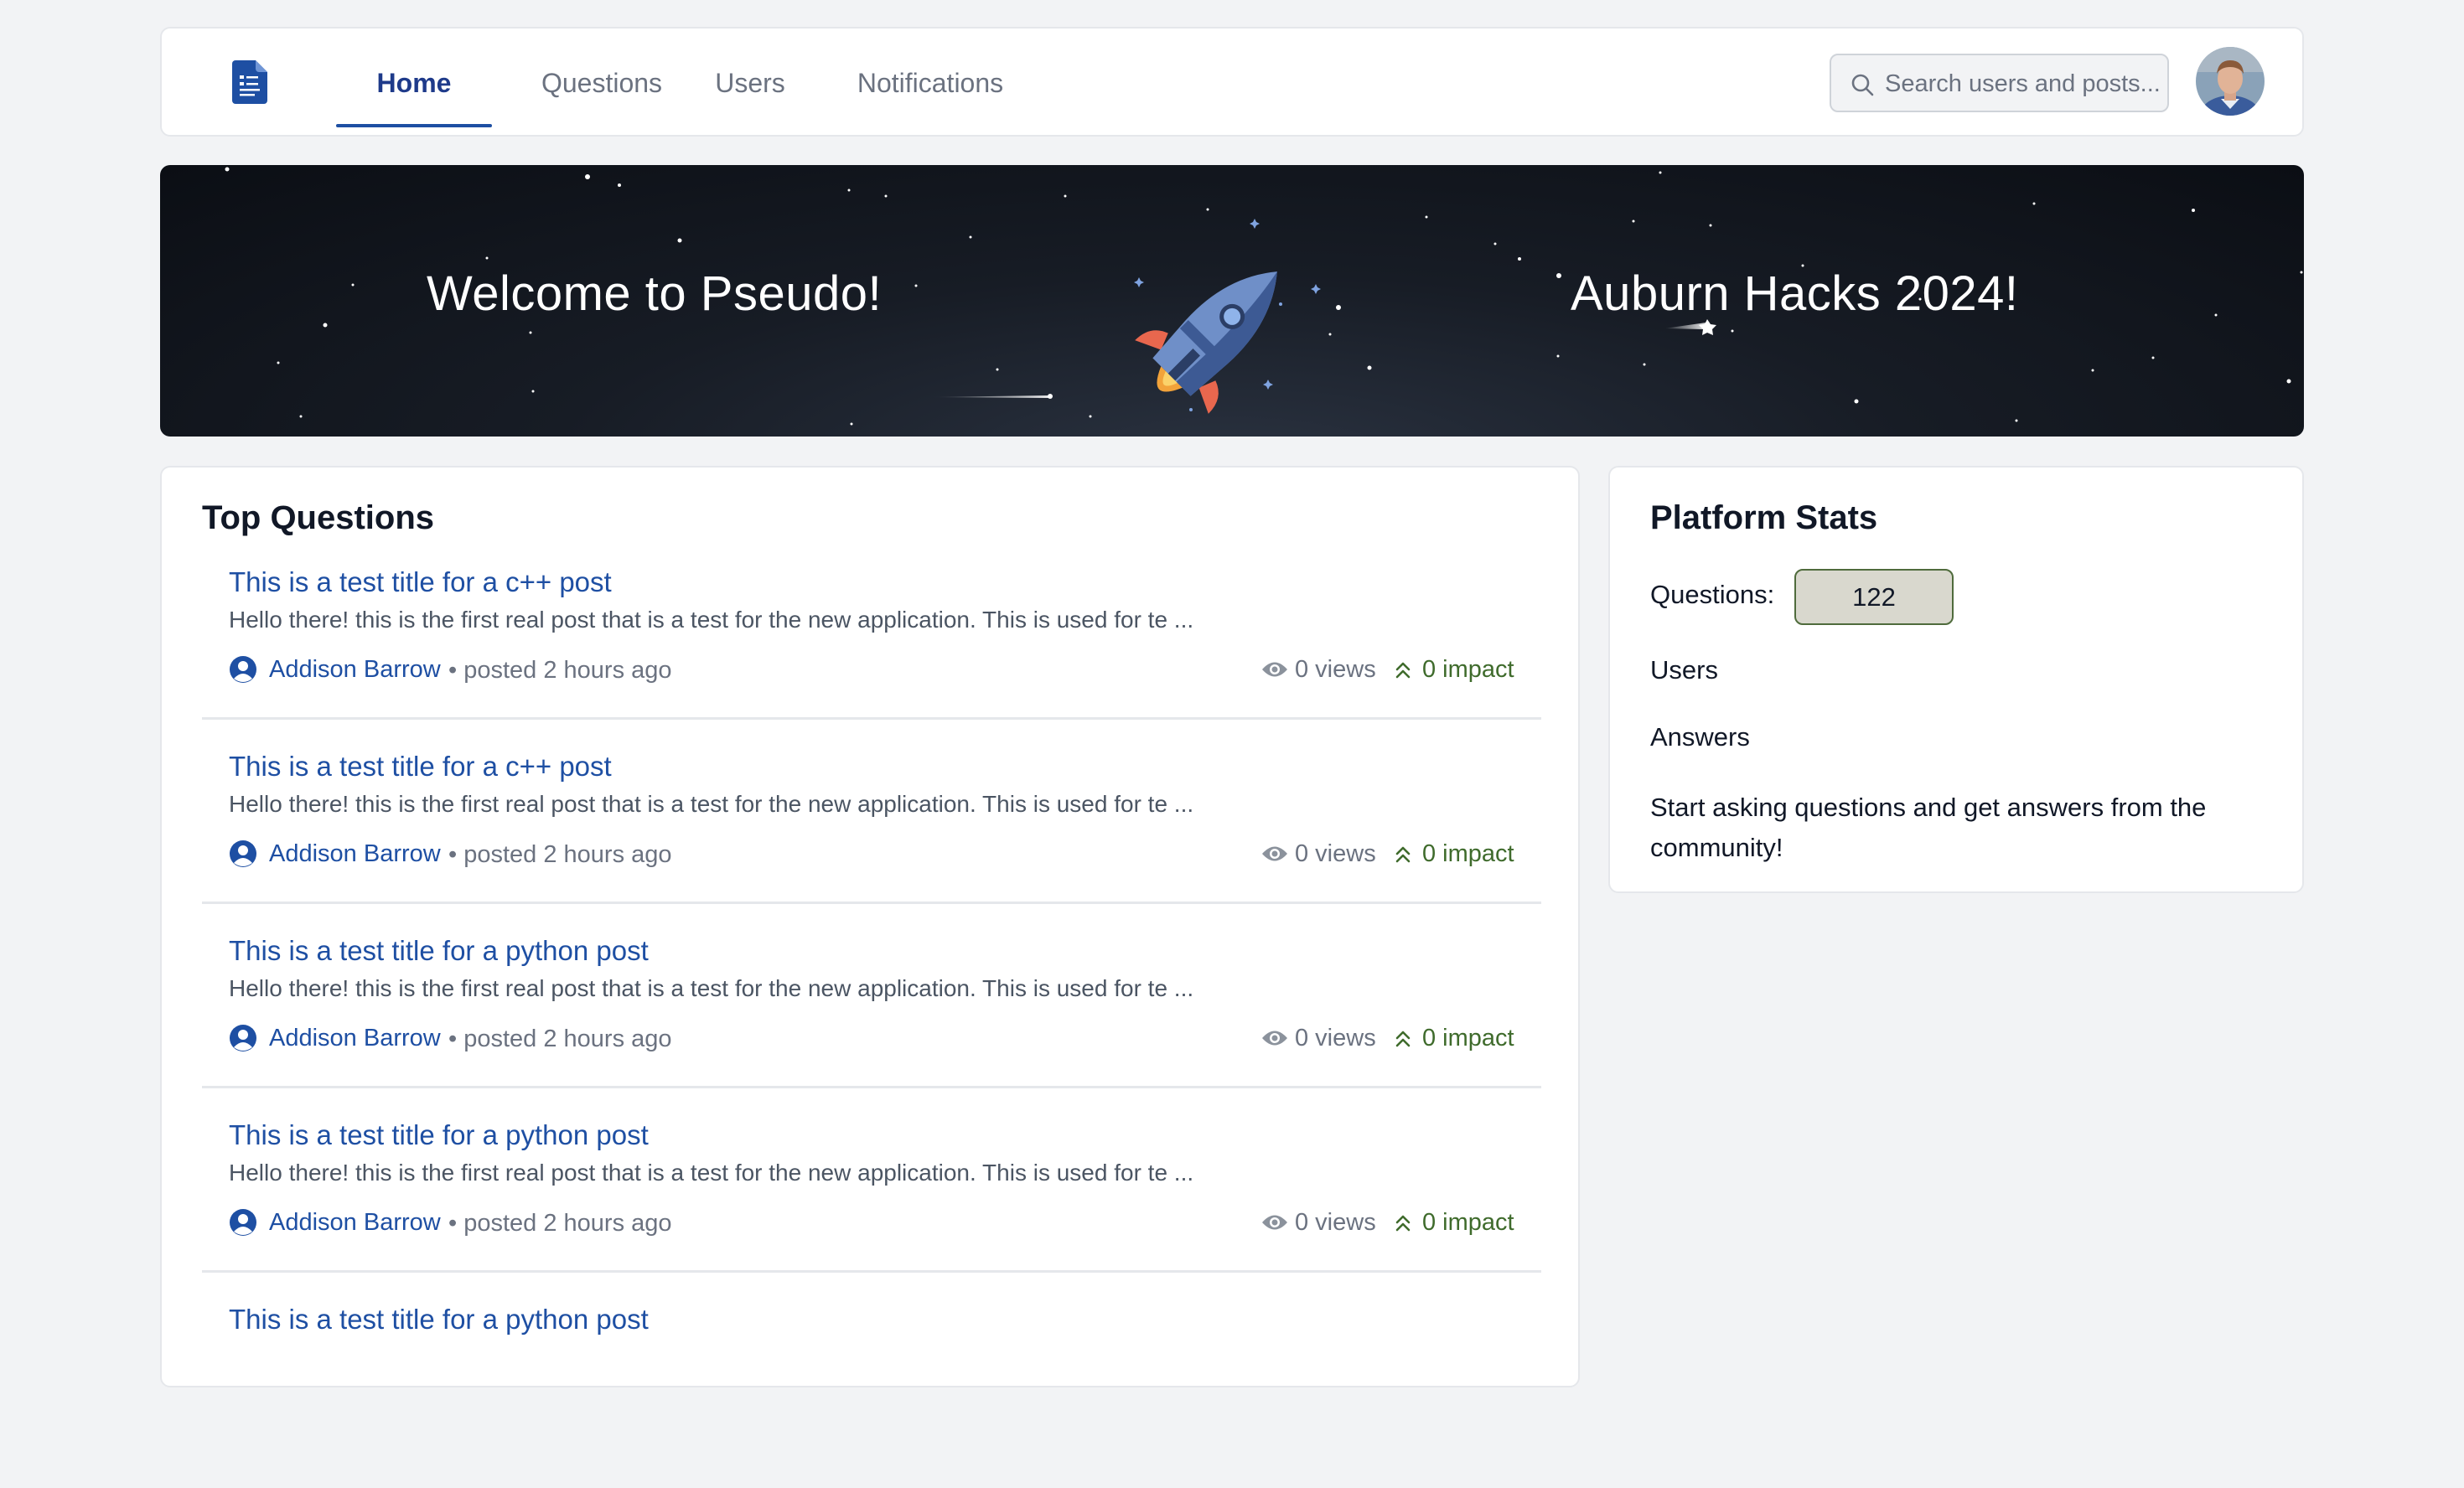  What do you see at coordinates (1206, 342) in the screenshot?
I see `rocket-icon` at bounding box center [1206, 342].